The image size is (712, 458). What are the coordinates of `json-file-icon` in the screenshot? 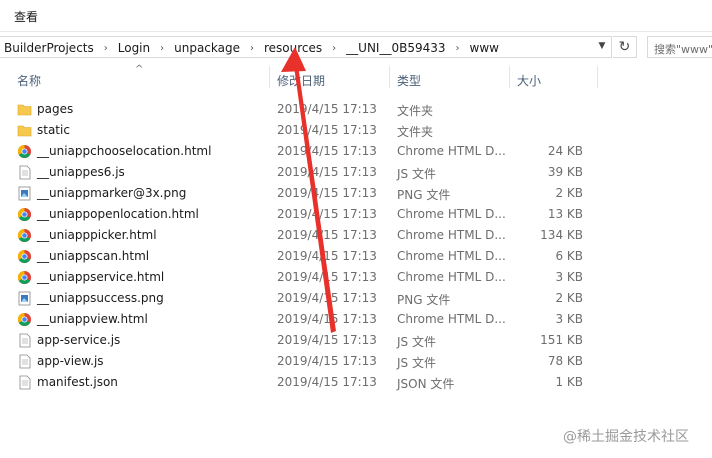 It's located at (24, 382).